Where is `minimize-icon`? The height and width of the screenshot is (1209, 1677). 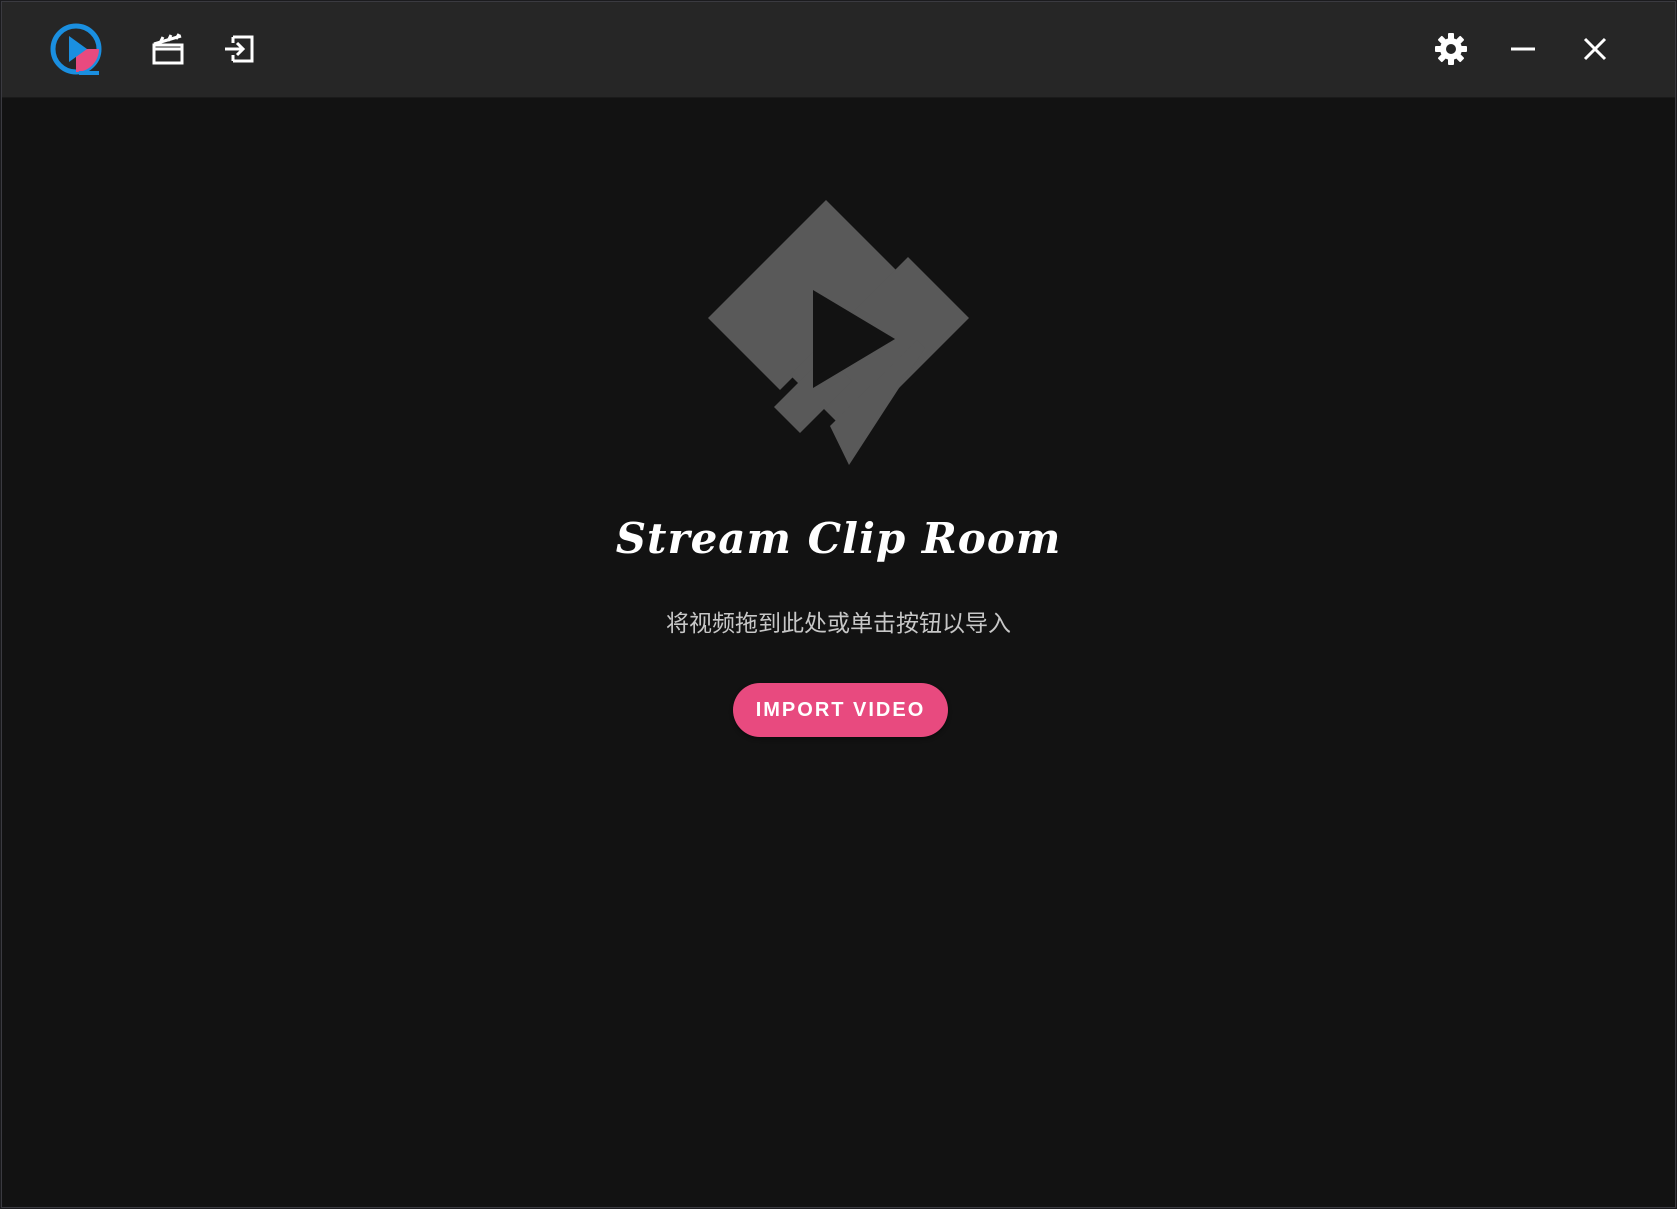
minimize-icon is located at coordinates (1523, 49).